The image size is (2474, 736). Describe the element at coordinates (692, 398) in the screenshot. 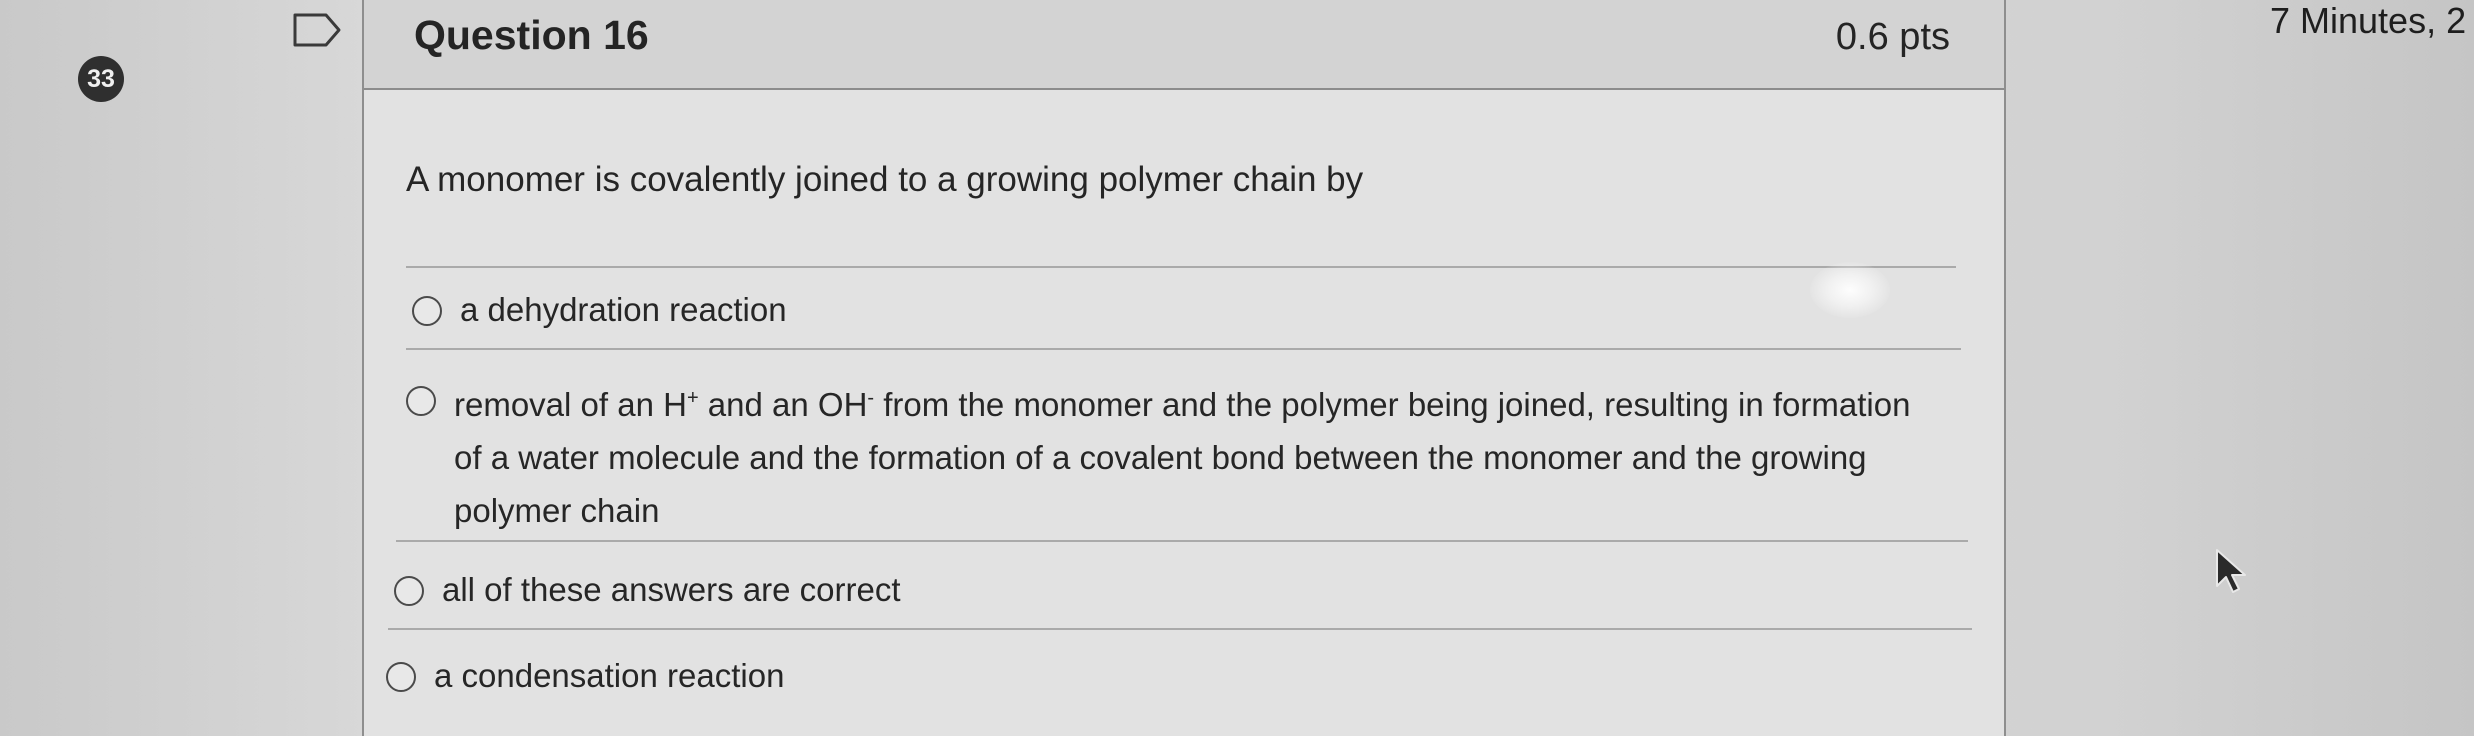

I see `superscript-plus: +` at that location.